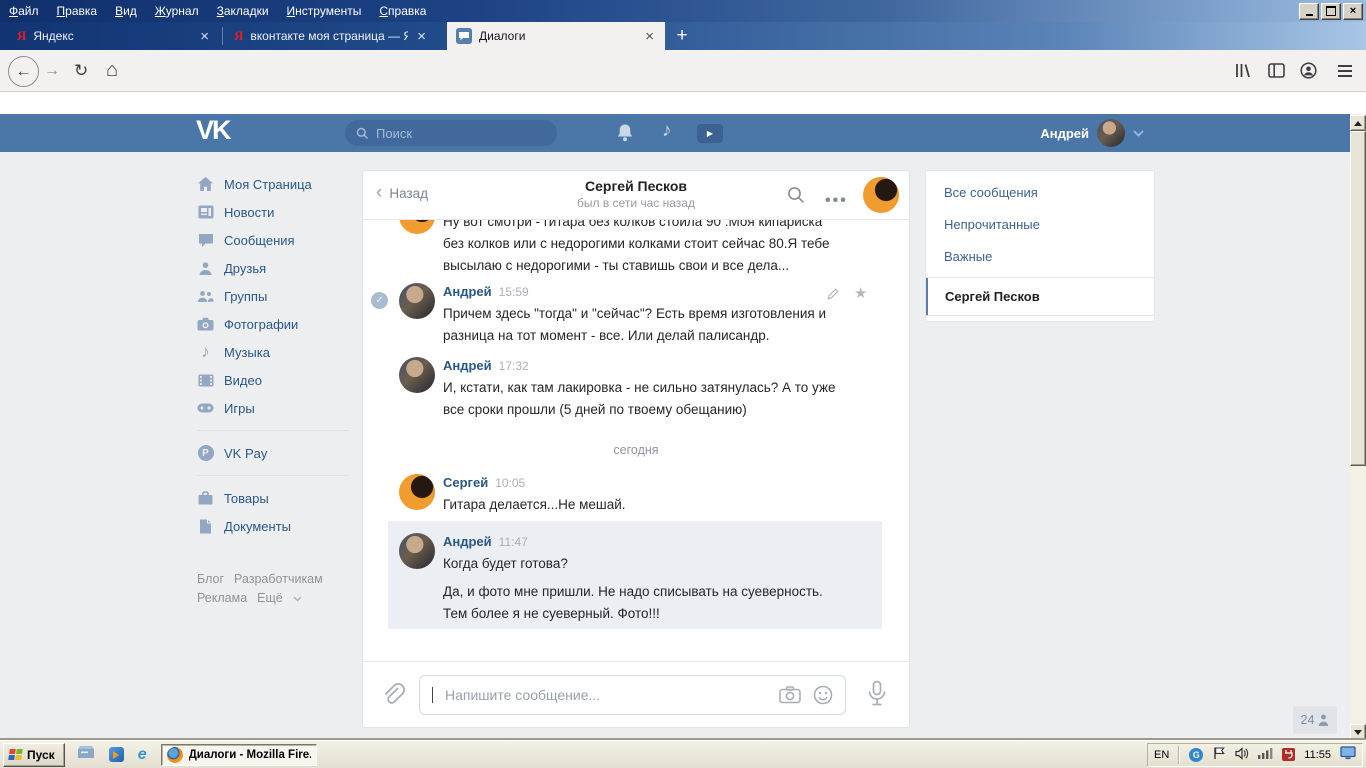 The height and width of the screenshot is (768, 1366). What do you see at coordinates (114, 36) in the screenshot?
I see `tab-yandex: Я Яндекс ×` at bounding box center [114, 36].